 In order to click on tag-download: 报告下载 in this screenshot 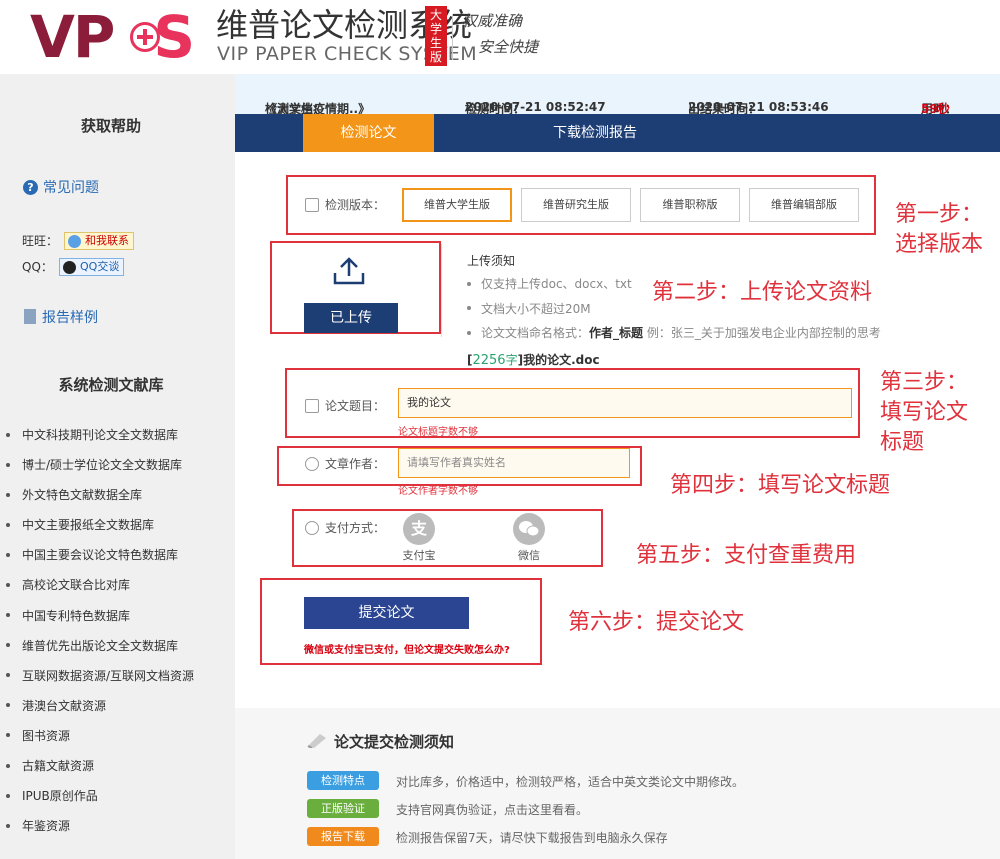, I will do `click(343, 836)`.